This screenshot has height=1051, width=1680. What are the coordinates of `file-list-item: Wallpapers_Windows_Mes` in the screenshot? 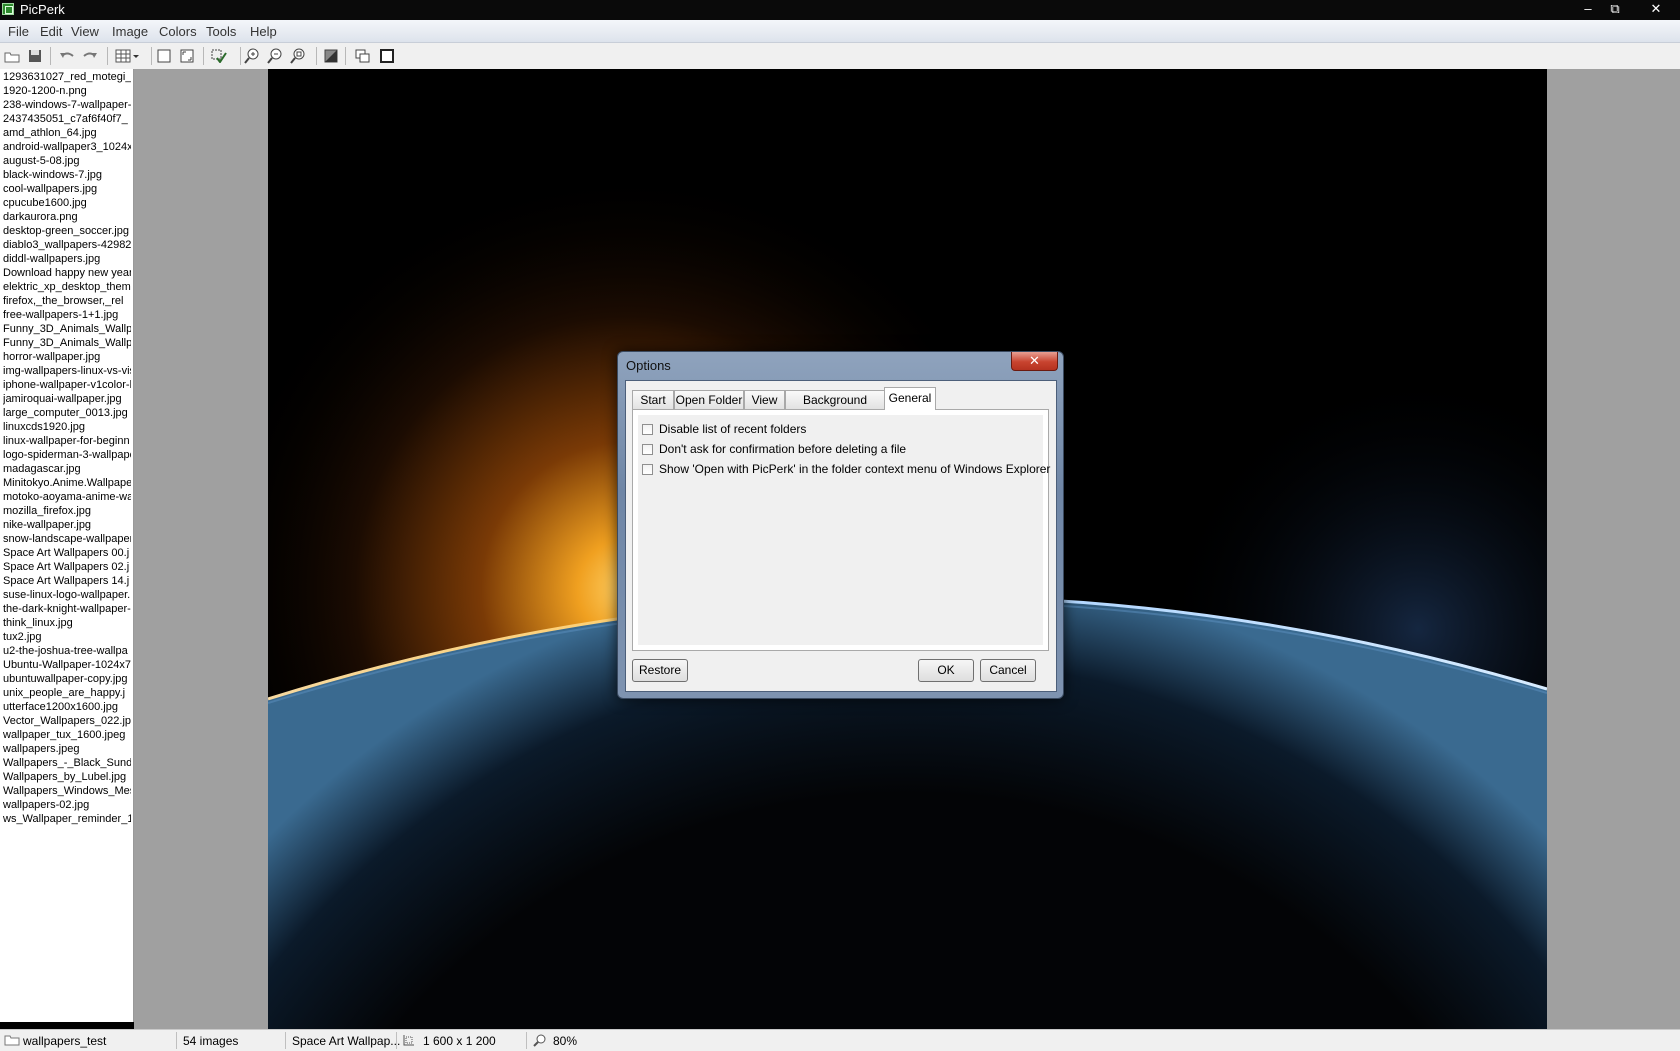 It's located at (67, 791).